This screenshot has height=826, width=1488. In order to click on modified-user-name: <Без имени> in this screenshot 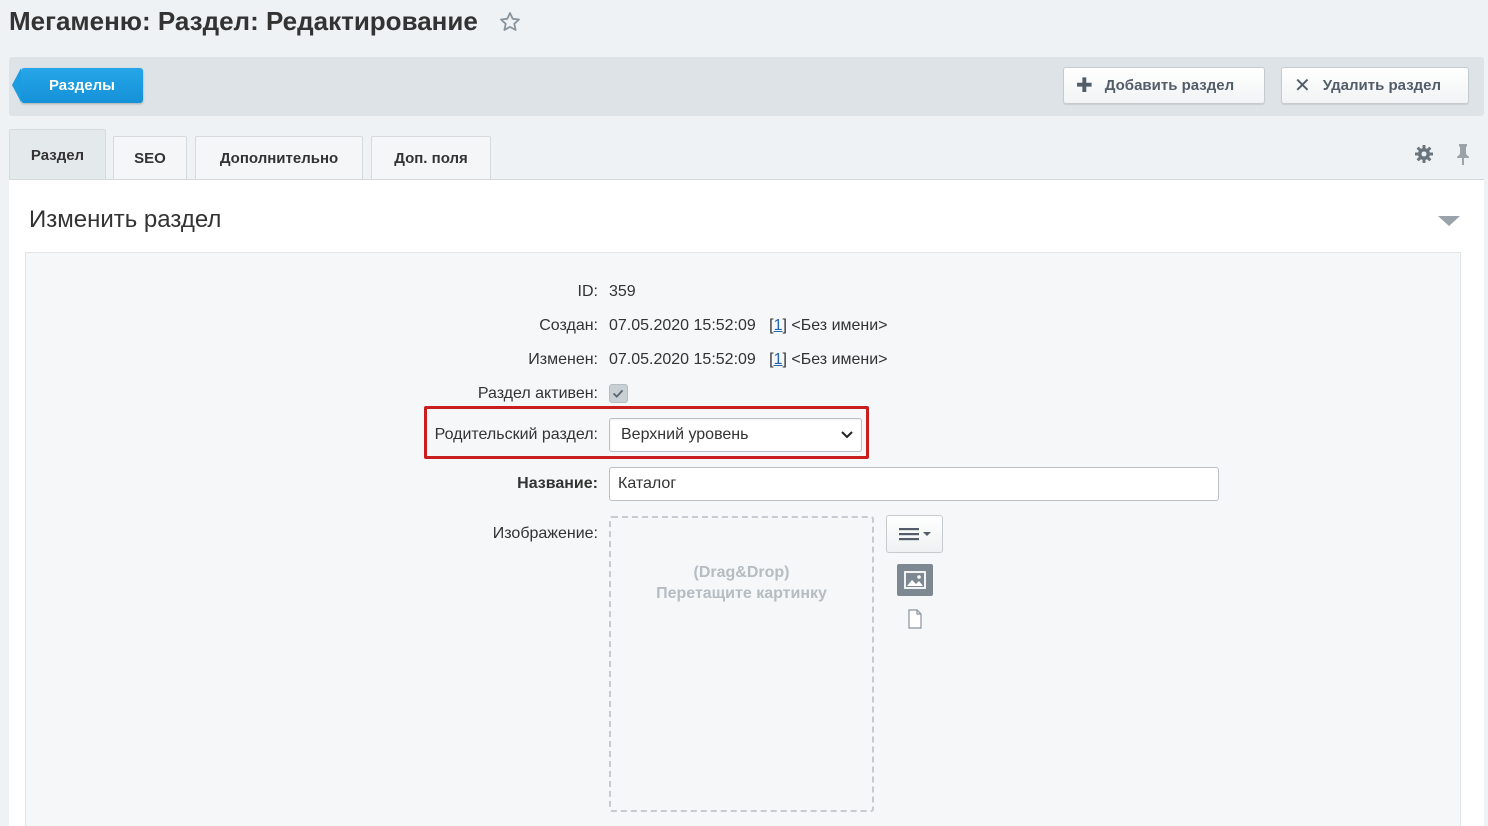, I will do `click(839, 359)`.